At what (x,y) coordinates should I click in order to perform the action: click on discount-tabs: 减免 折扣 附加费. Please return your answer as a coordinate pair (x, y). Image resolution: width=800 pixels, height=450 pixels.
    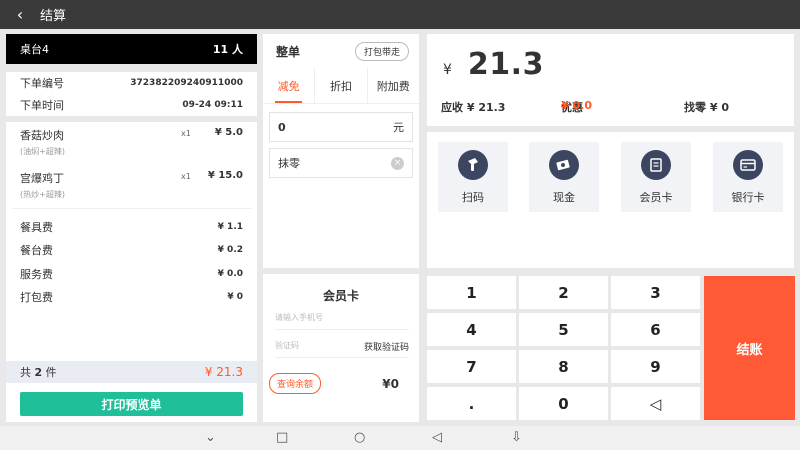
    Looking at the image, I should click on (341, 86).